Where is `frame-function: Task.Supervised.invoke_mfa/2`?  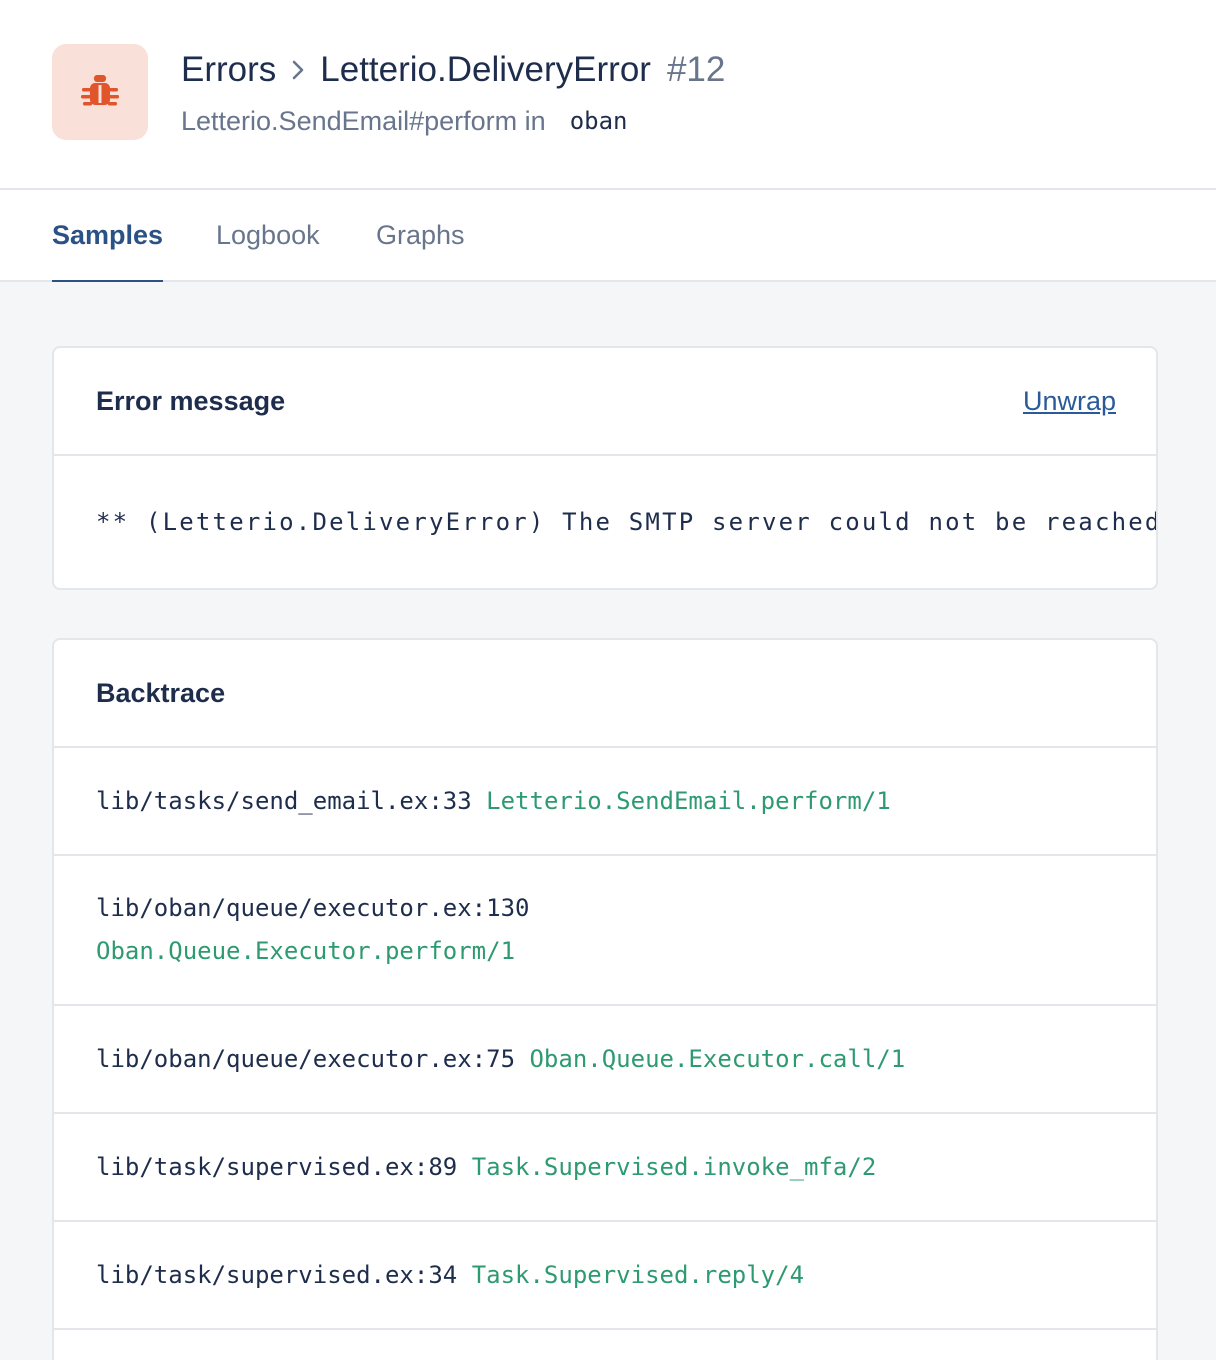 frame-function: Task.Supervised.invoke_mfa/2 is located at coordinates (674, 1166).